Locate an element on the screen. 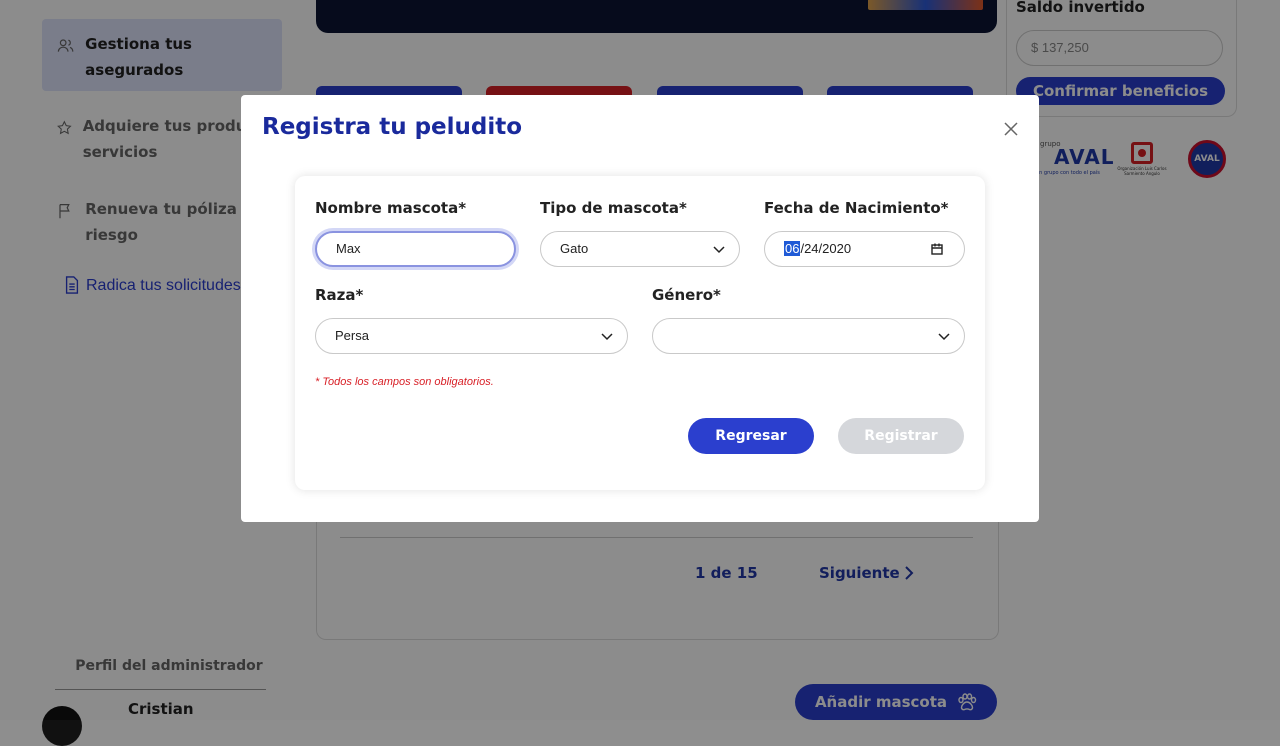 This screenshot has width=1280, height=746. back-button: Regresar is located at coordinates (751, 436).